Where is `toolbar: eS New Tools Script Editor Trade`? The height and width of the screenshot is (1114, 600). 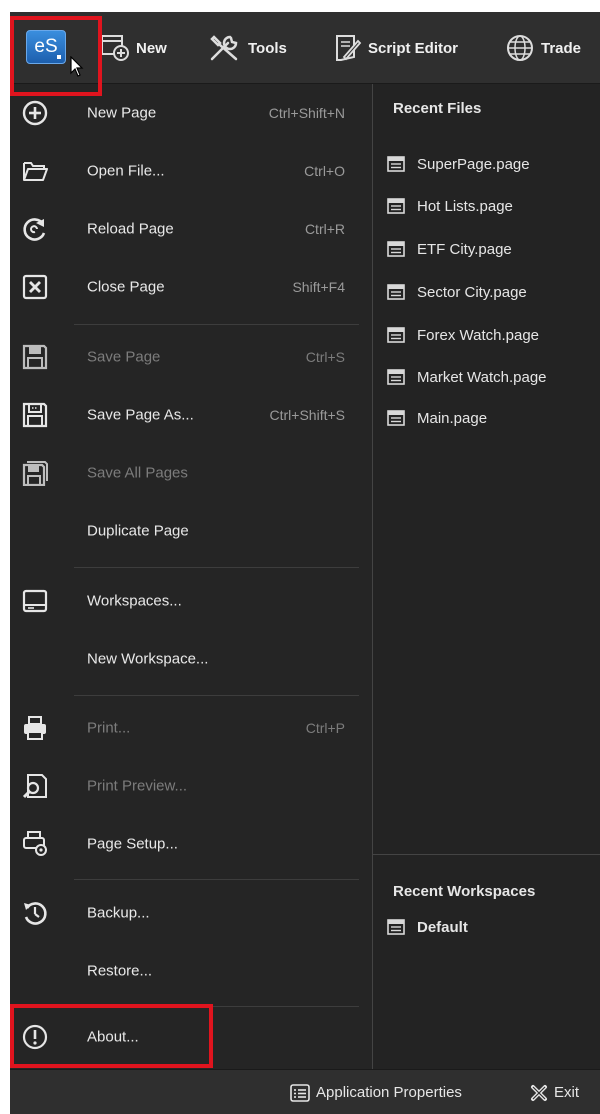
toolbar: eS New Tools Script Editor Trade is located at coordinates (305, 48).